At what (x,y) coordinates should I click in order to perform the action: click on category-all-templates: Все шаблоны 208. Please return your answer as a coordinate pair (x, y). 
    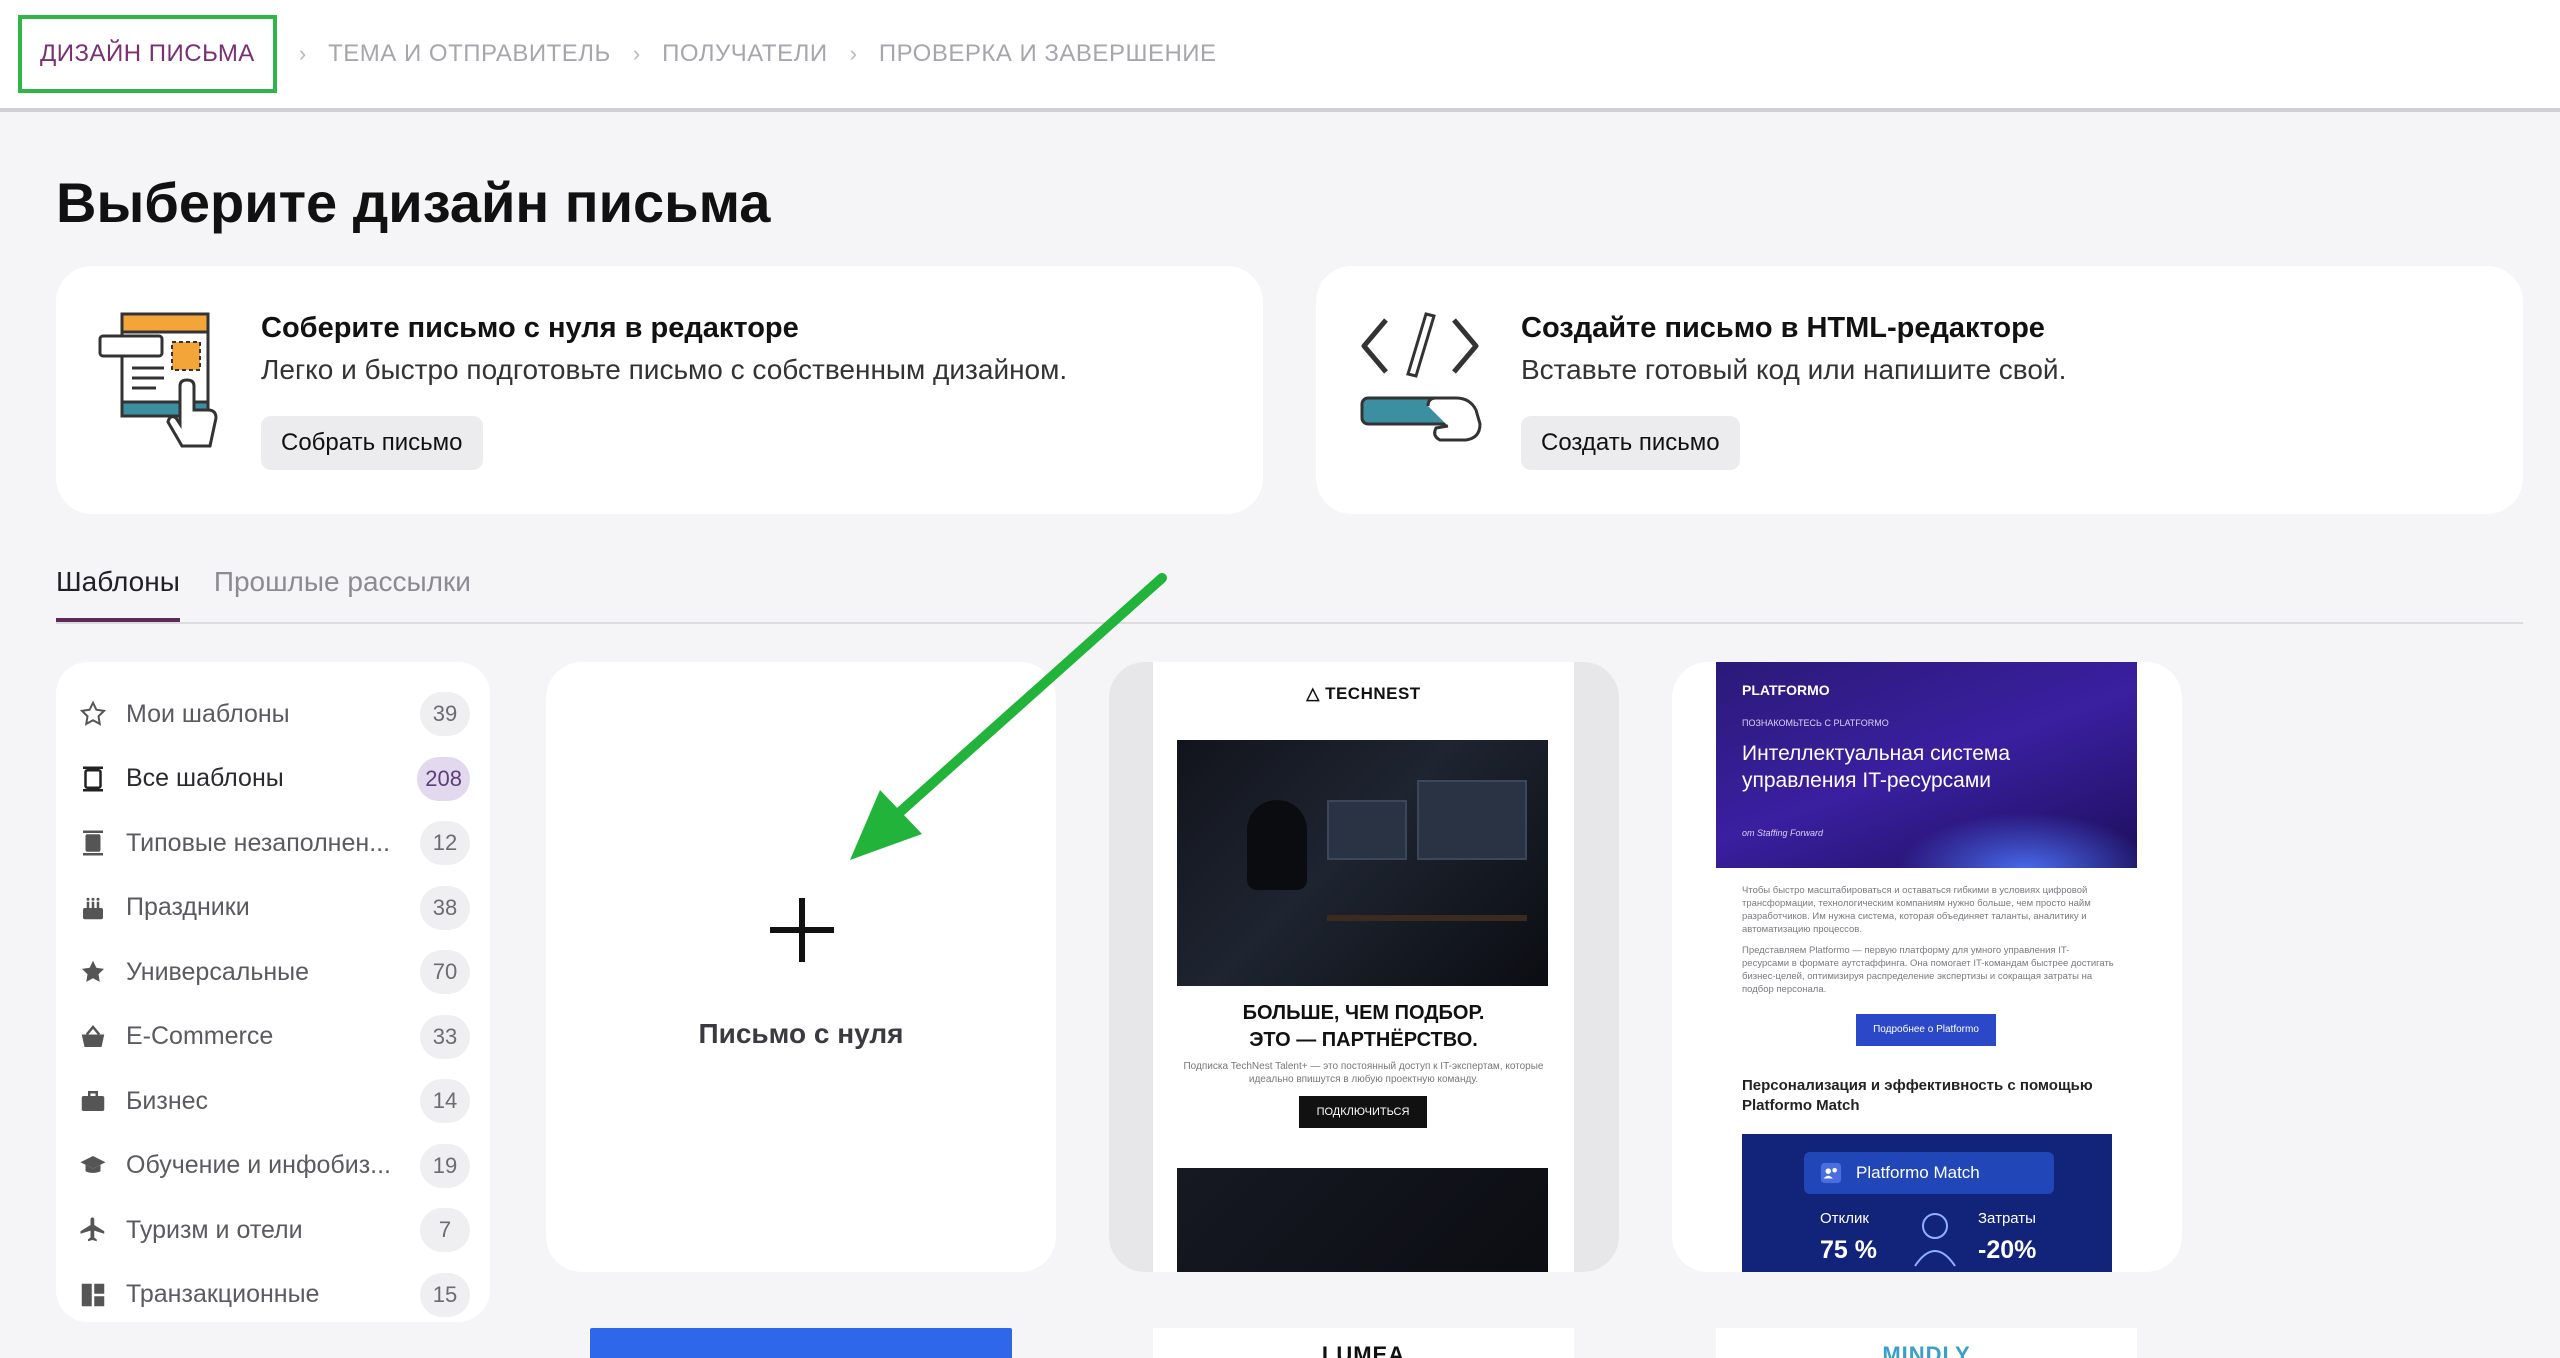
    Looking at the image, I should click on (273, 779).